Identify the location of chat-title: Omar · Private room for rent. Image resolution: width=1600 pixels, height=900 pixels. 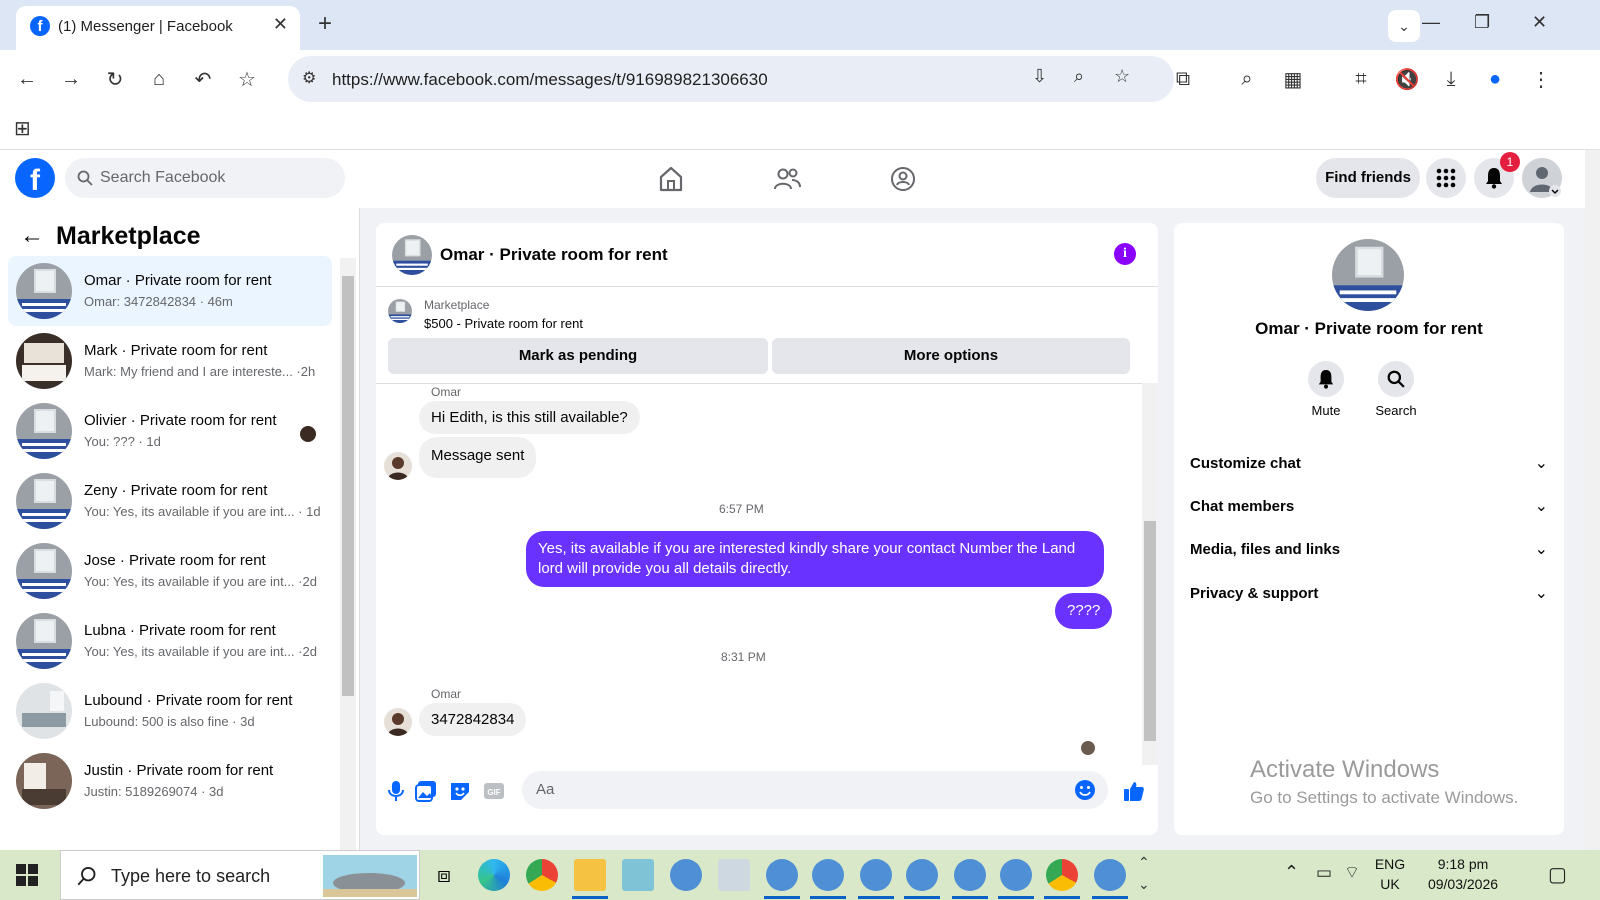
(554, 255).